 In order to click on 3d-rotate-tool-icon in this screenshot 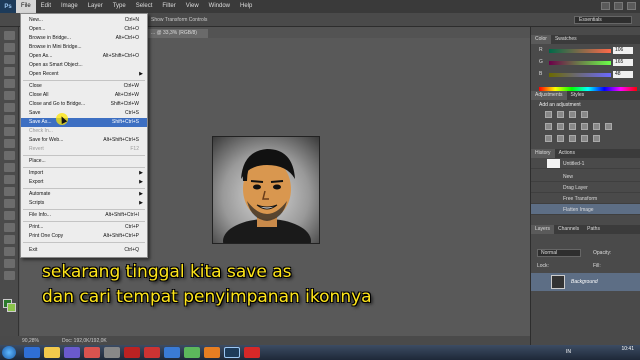, I will do `click(9, 251)`.